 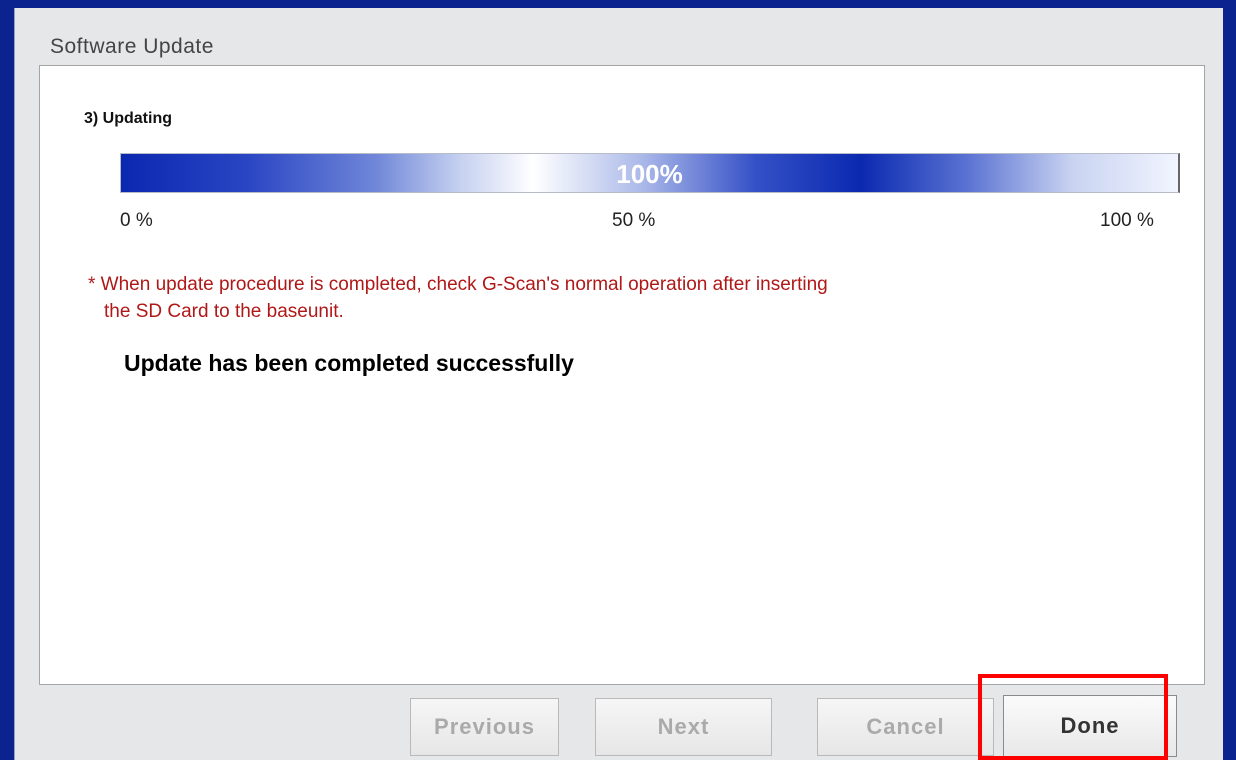 I want to click on done-button: Done, so click(x=1090, y=726).